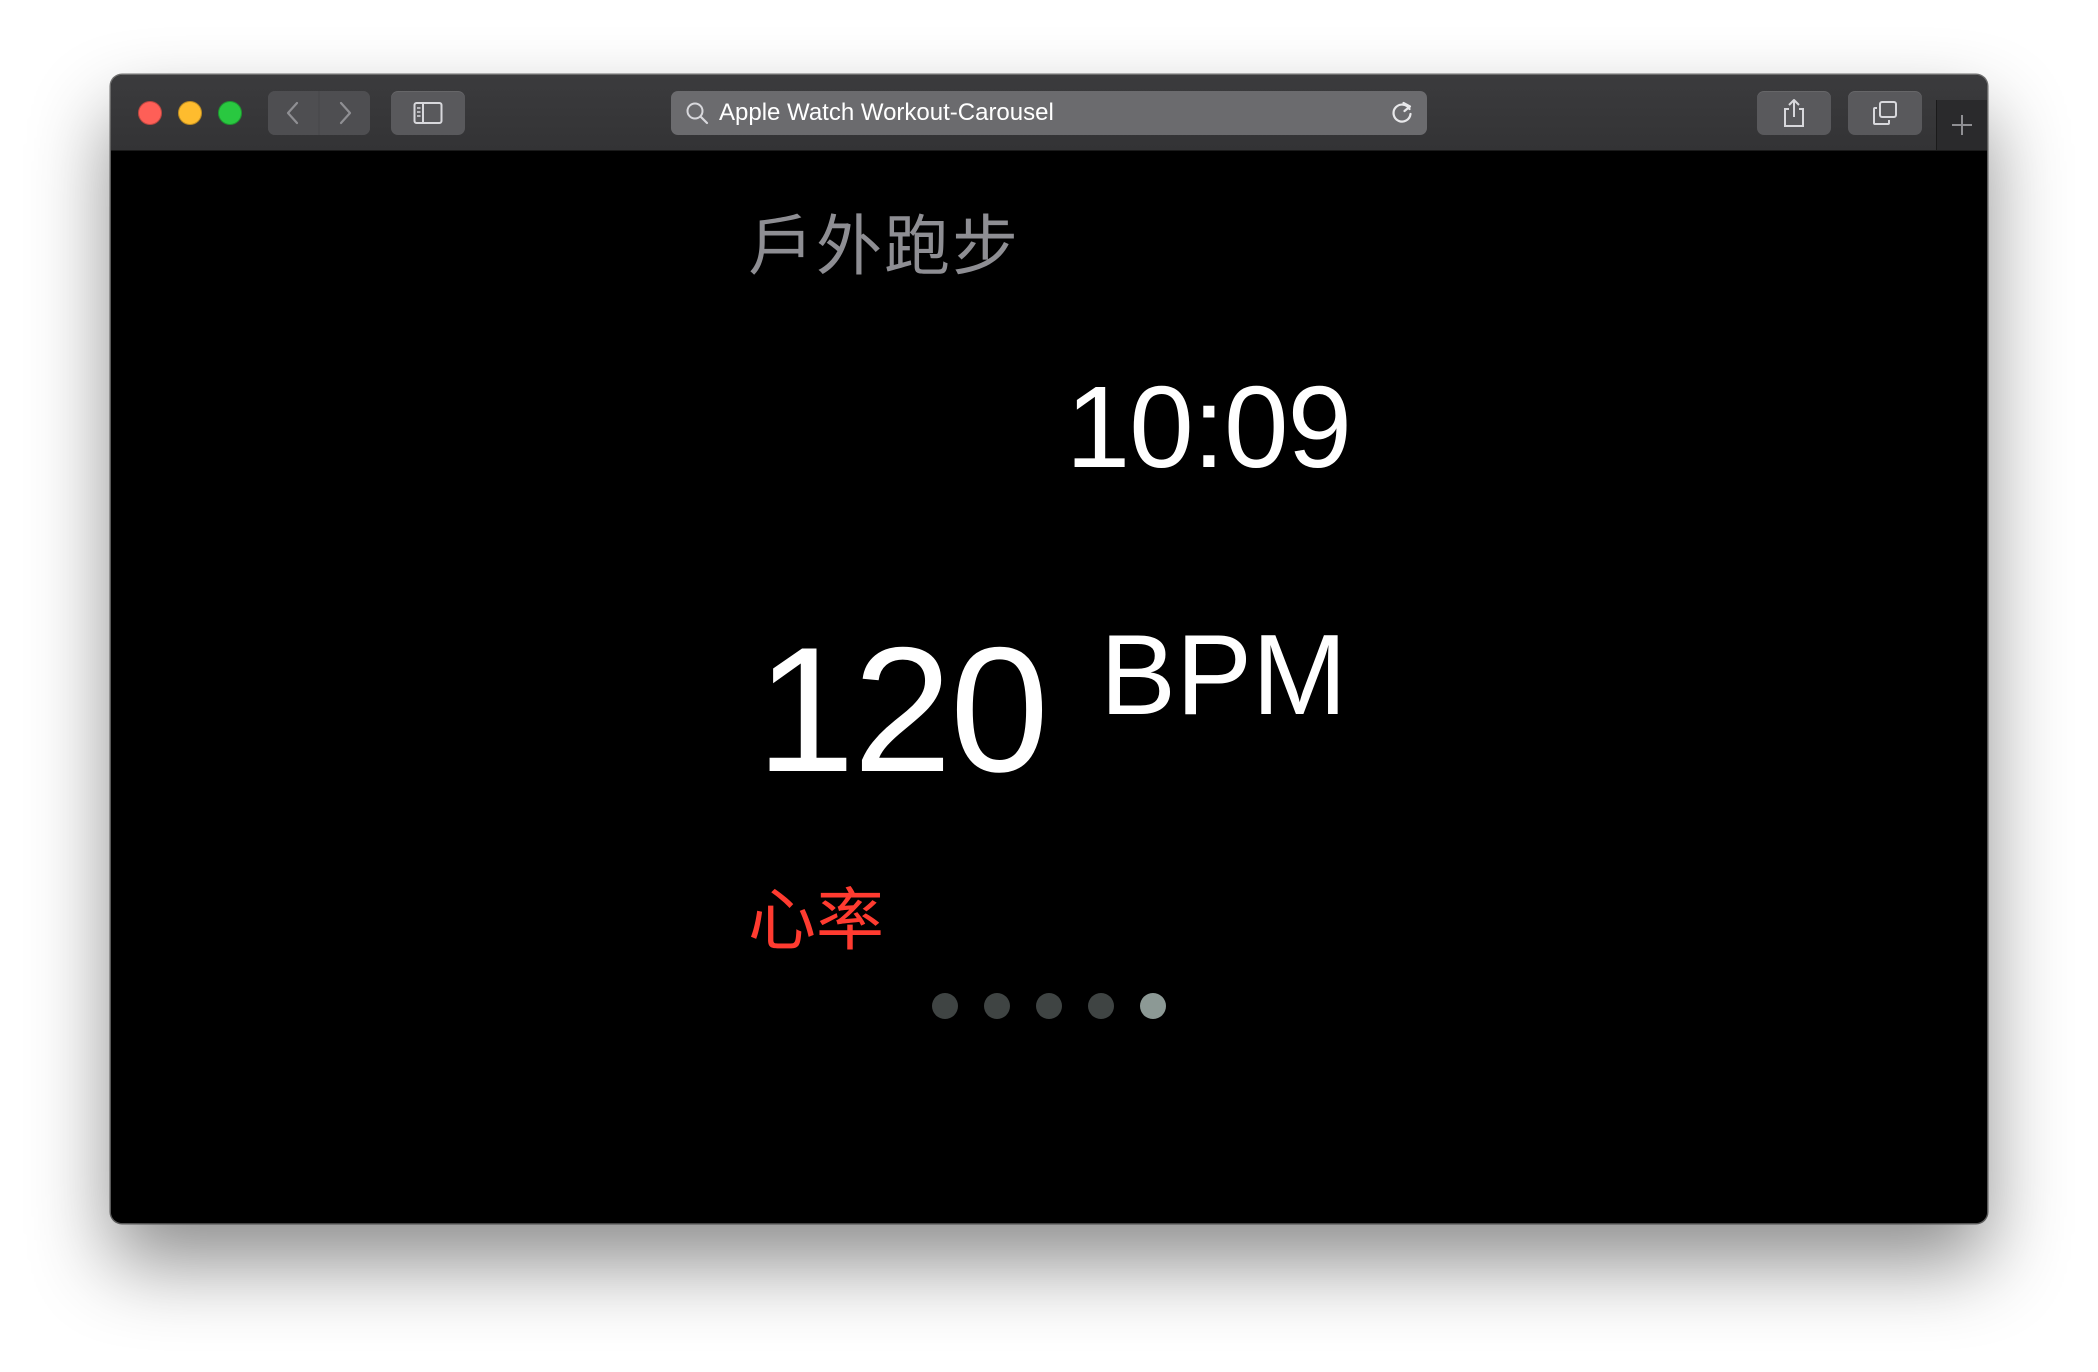  Describe the element at coordinates (1402, 113) in the screenshot. I see `reload-icon` at that location.